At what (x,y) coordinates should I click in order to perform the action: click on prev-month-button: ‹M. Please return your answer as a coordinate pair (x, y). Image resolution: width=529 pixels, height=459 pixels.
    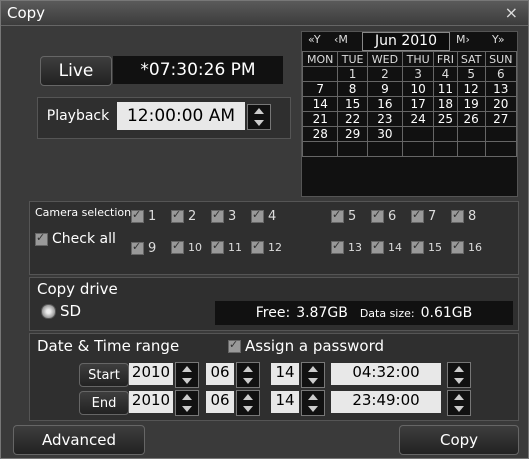
    Looking at the image, I should click on (341, 39).